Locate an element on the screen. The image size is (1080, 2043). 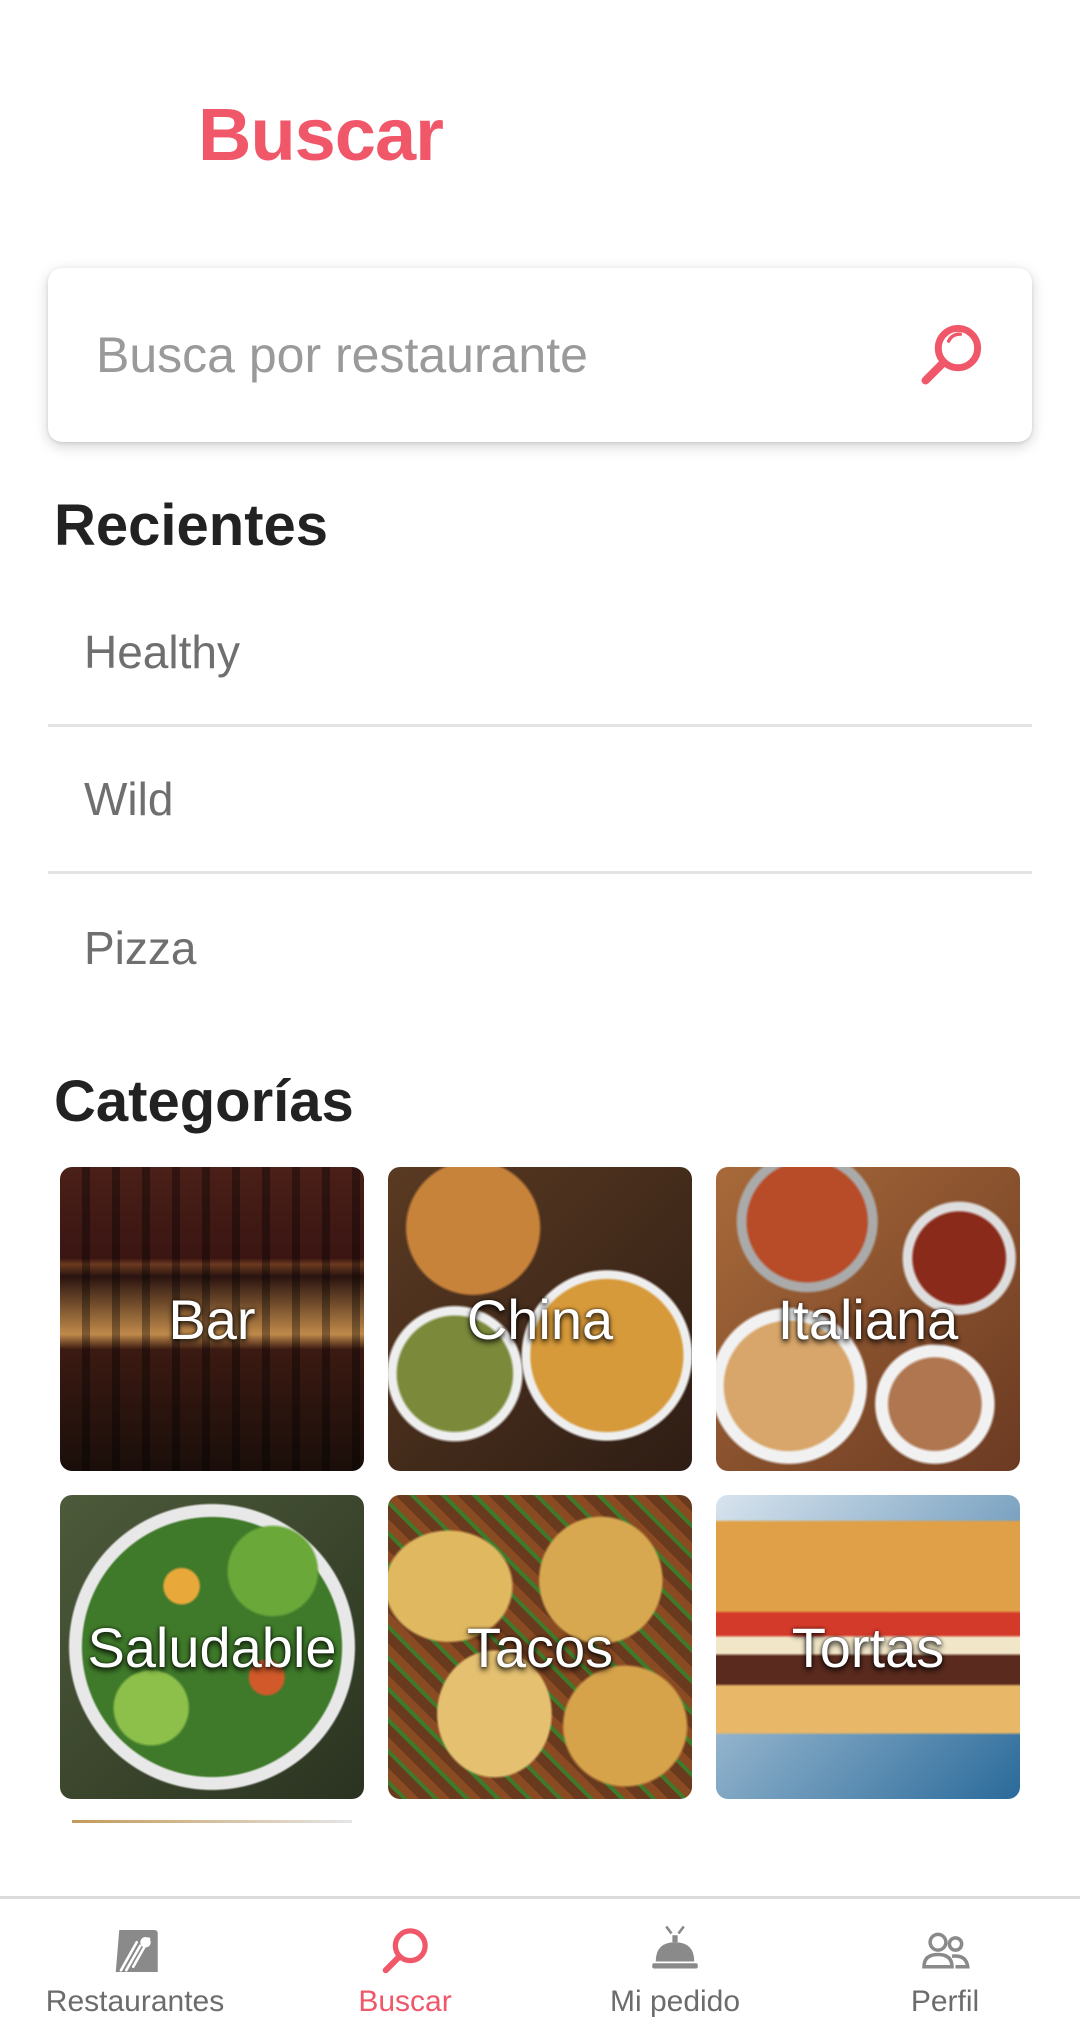
search-bar is located at coordinates (540, 355).